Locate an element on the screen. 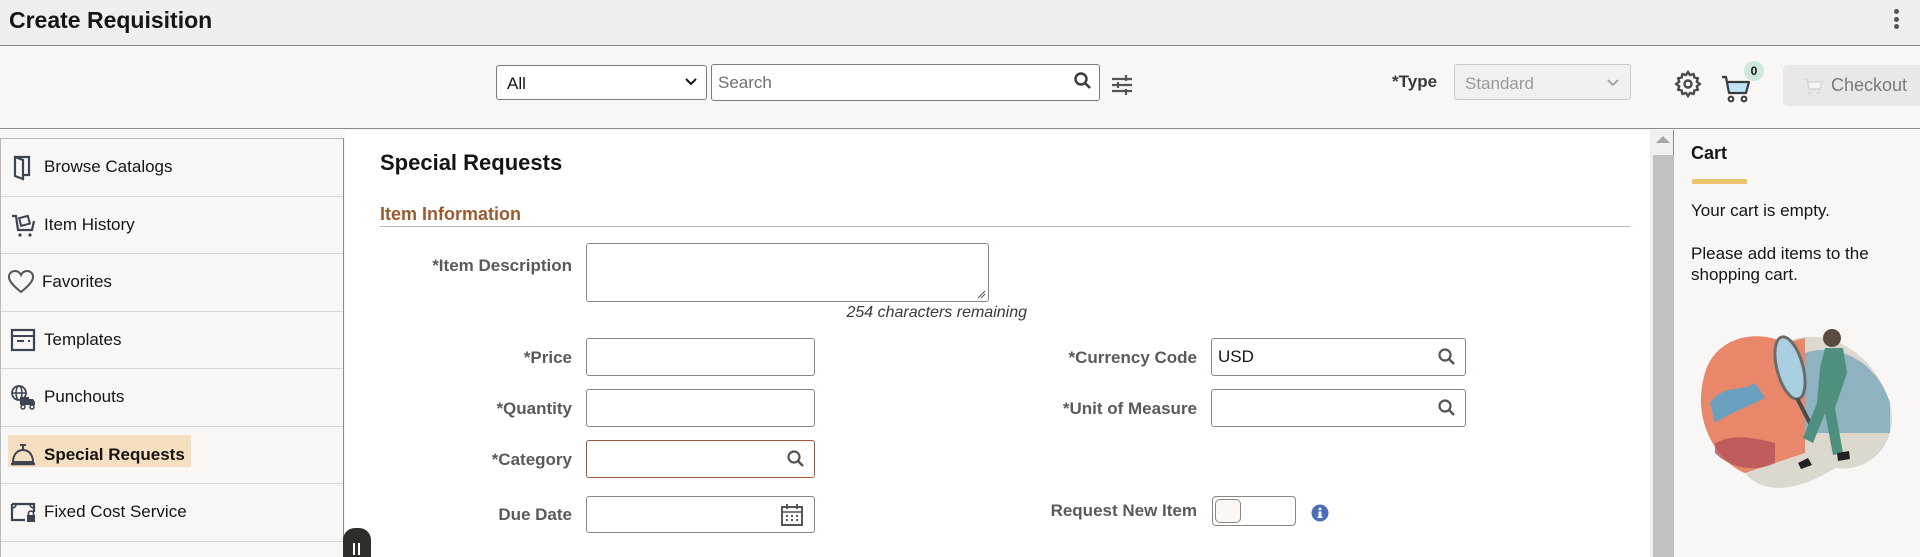  due-date-label: Due Date is located at coordinates (535, 514).